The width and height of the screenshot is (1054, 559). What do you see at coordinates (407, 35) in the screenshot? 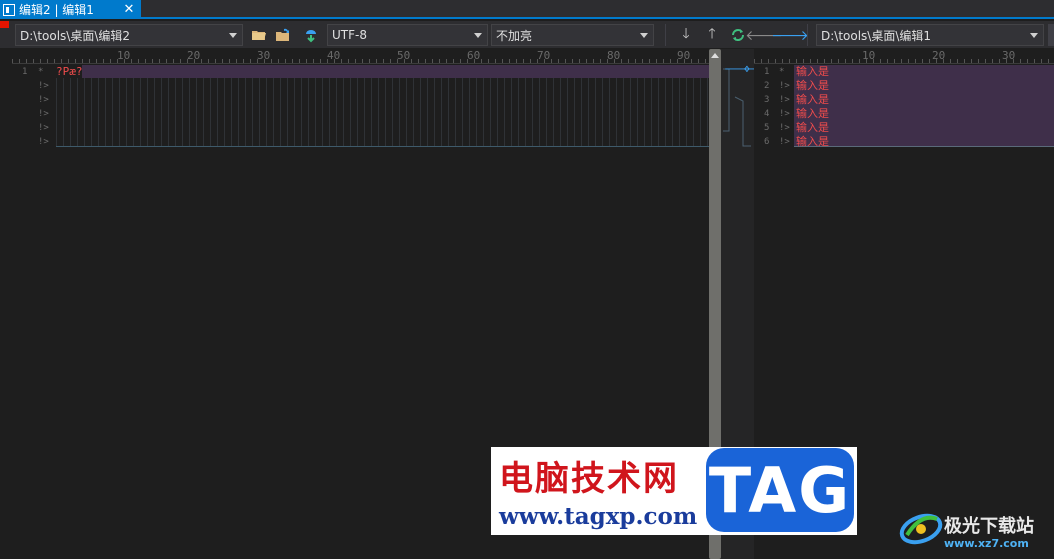
I see `encoding-select: UTF-8` at bounding box center [407, 35].